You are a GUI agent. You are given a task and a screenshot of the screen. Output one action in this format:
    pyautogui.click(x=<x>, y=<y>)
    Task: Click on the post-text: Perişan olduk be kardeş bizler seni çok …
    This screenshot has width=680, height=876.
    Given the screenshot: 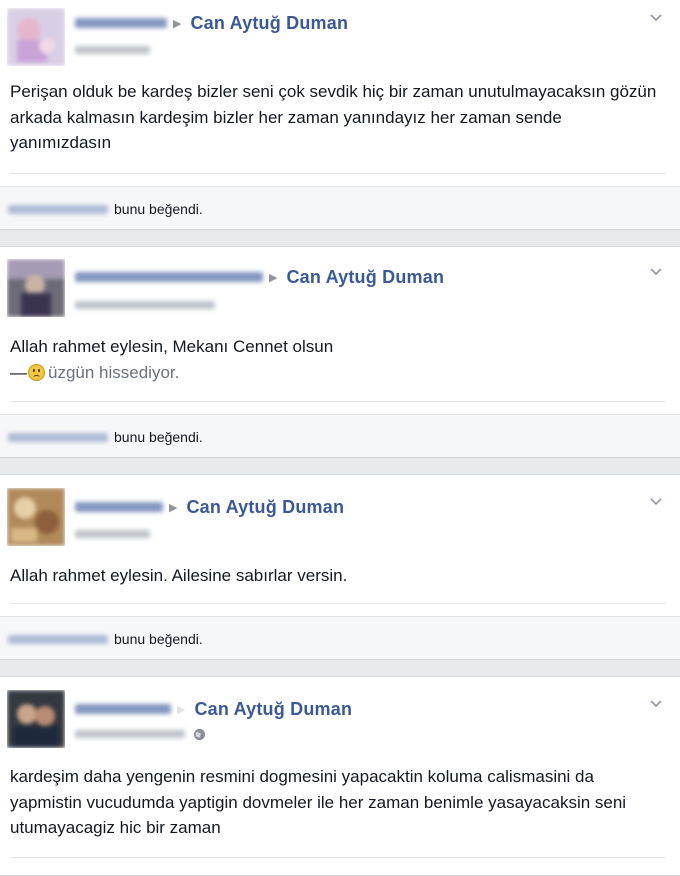 What is the action you would take?
    pyautogui.click(x=333, y=117)
    